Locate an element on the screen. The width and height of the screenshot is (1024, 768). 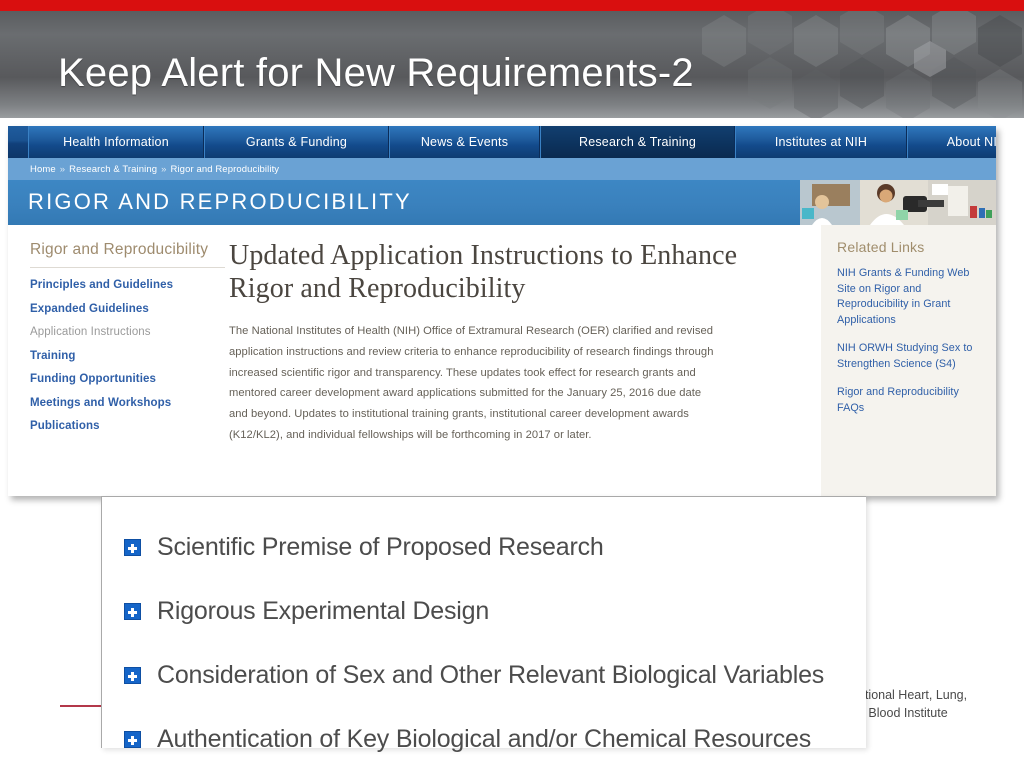
nav-tab-label: Grants & Funding is located at coordinates (296, 142).